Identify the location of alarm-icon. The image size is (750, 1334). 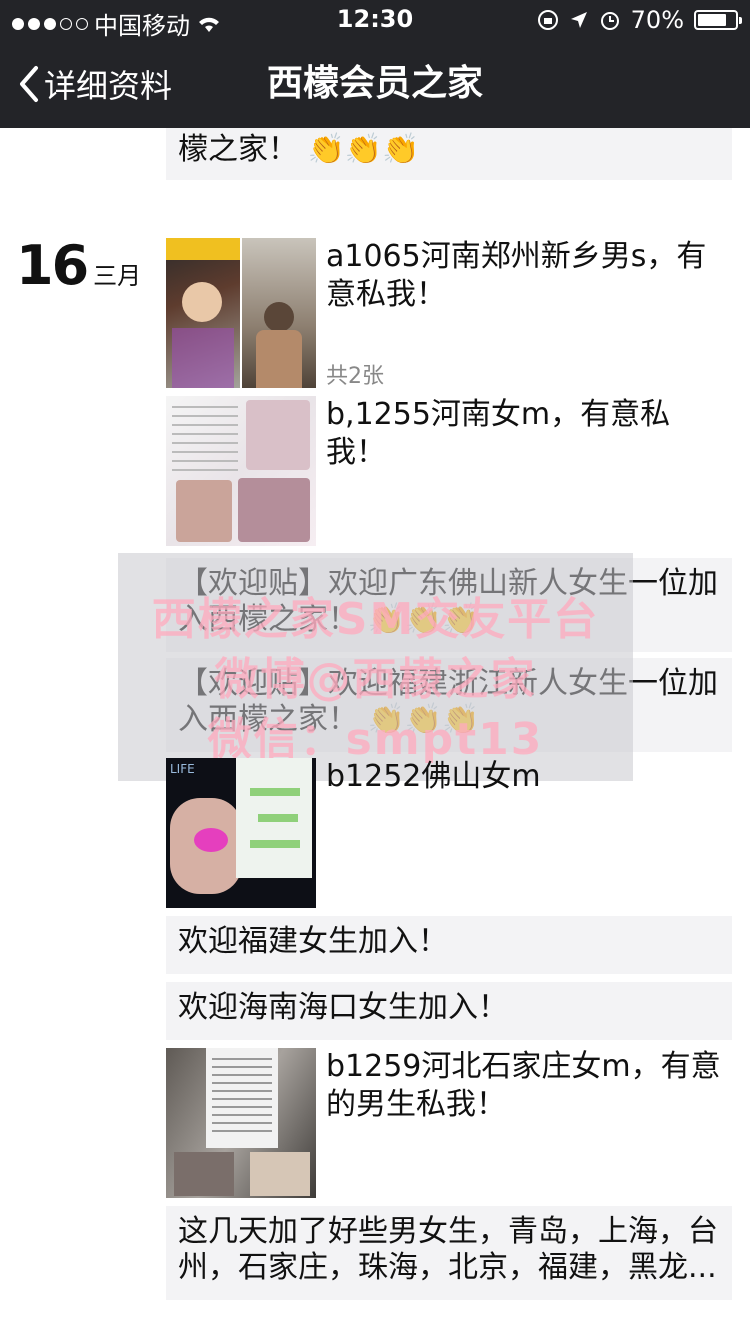
(609, 21).